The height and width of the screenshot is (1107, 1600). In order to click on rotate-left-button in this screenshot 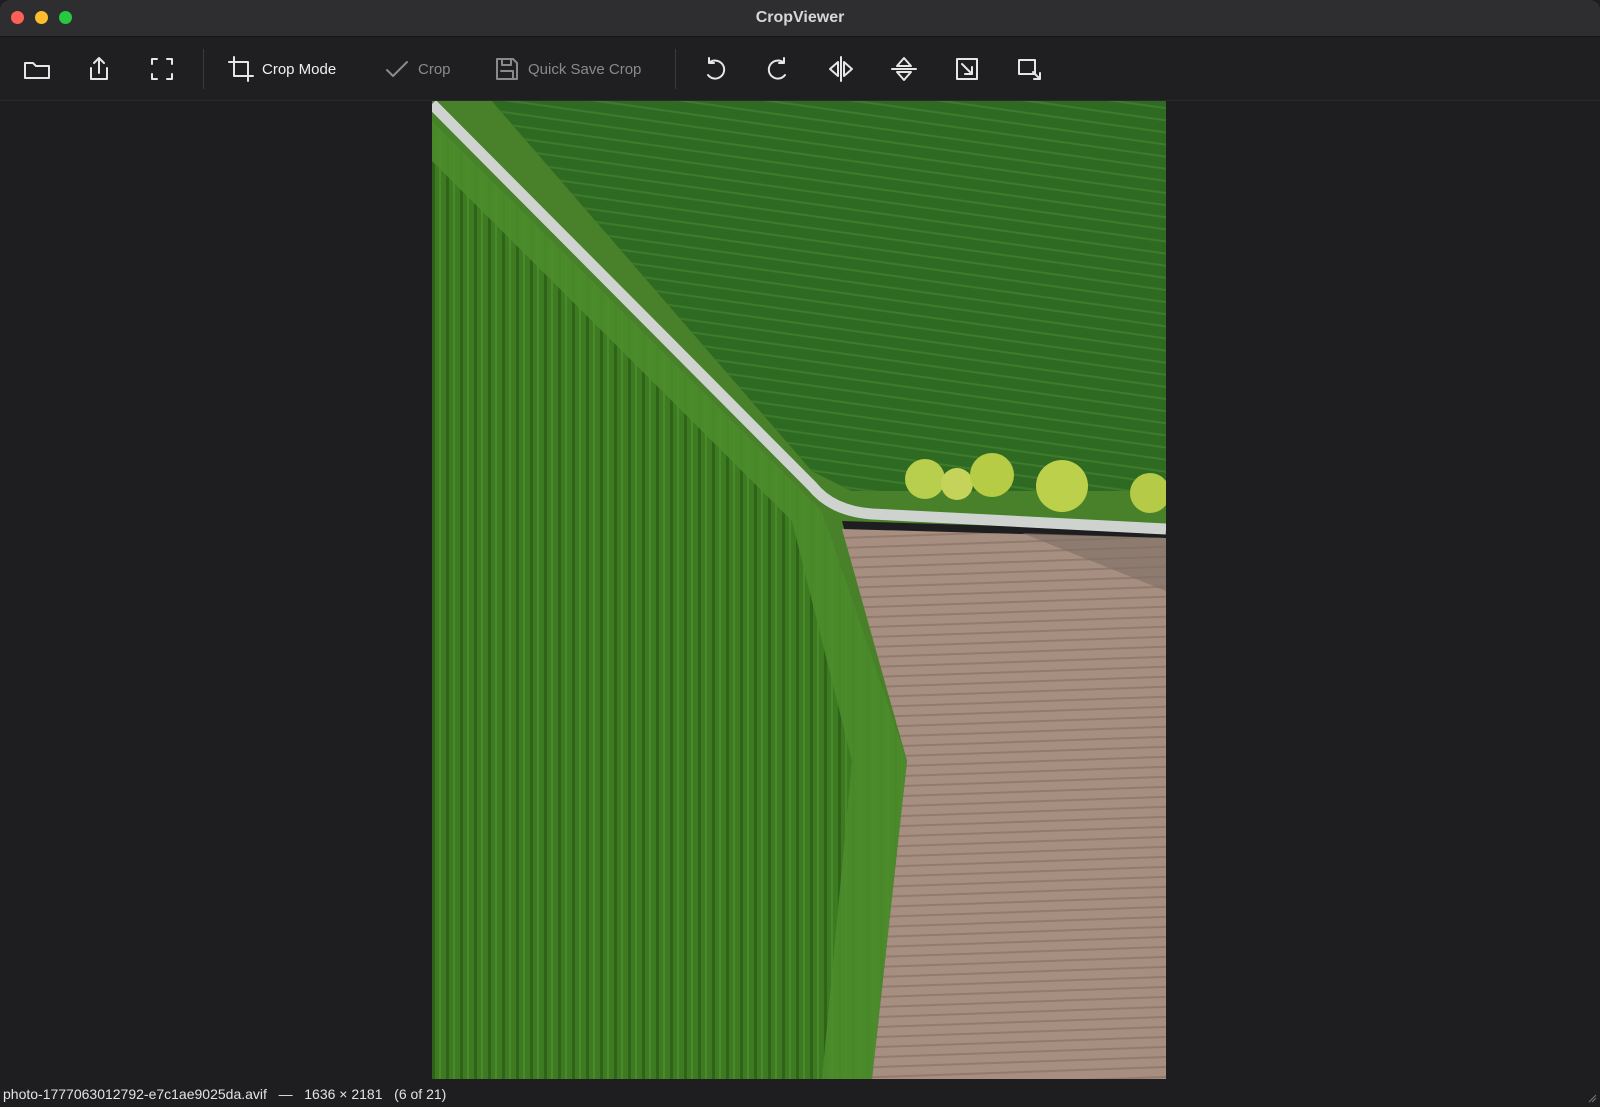, I will do `click(715, 69)`.